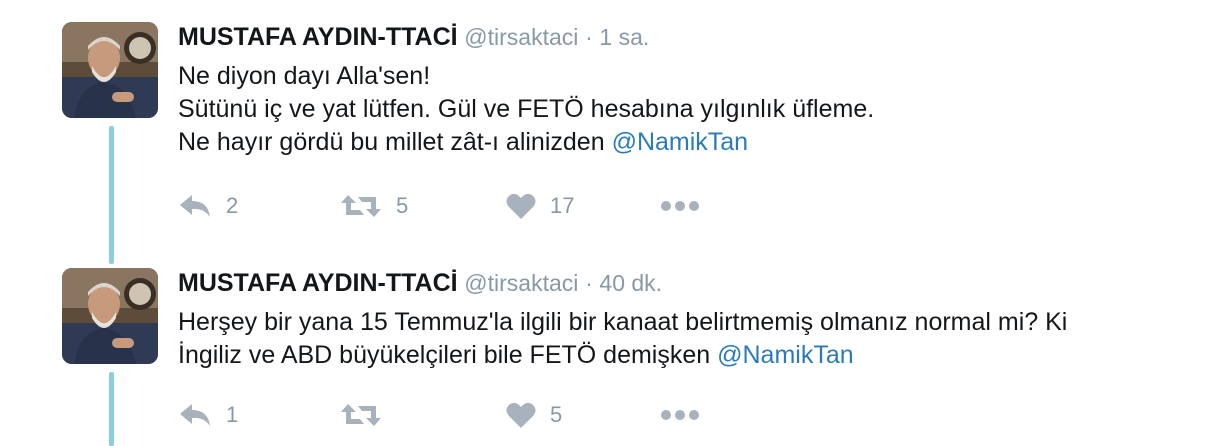  I want to click on tweet-header: MUSTAFA AYDIN-TTACİ @tirsaktaci · 40 dk., so click(420, 283).